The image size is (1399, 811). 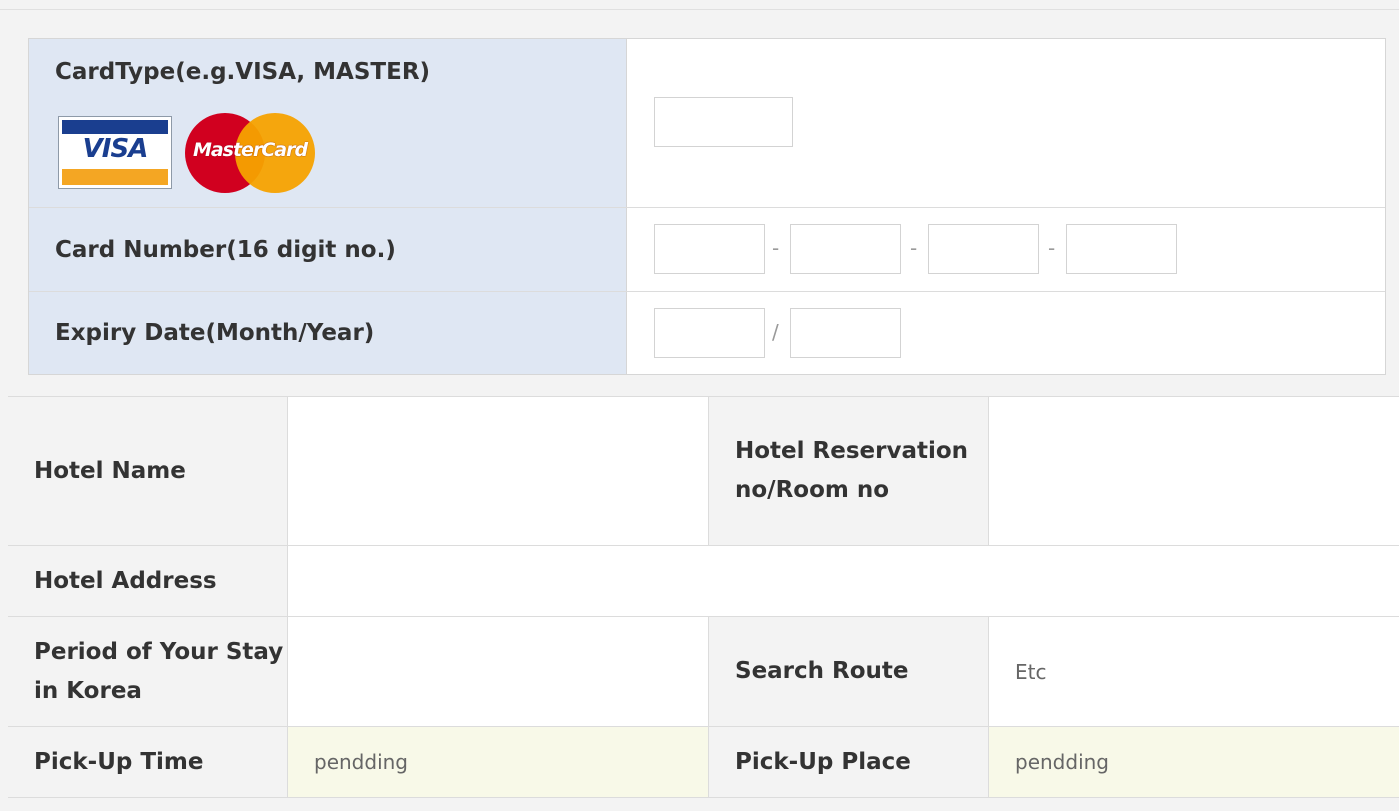 What do you see at coordinates (148, 762) in the screenshot?
I see `pickup-time-label: Pick-Up Time` at bounding box center [148, 762].